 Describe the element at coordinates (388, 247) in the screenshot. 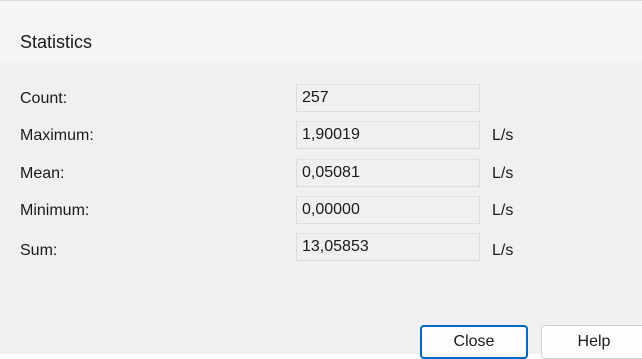

I see `sum-value-field: 13,05853` at that location.